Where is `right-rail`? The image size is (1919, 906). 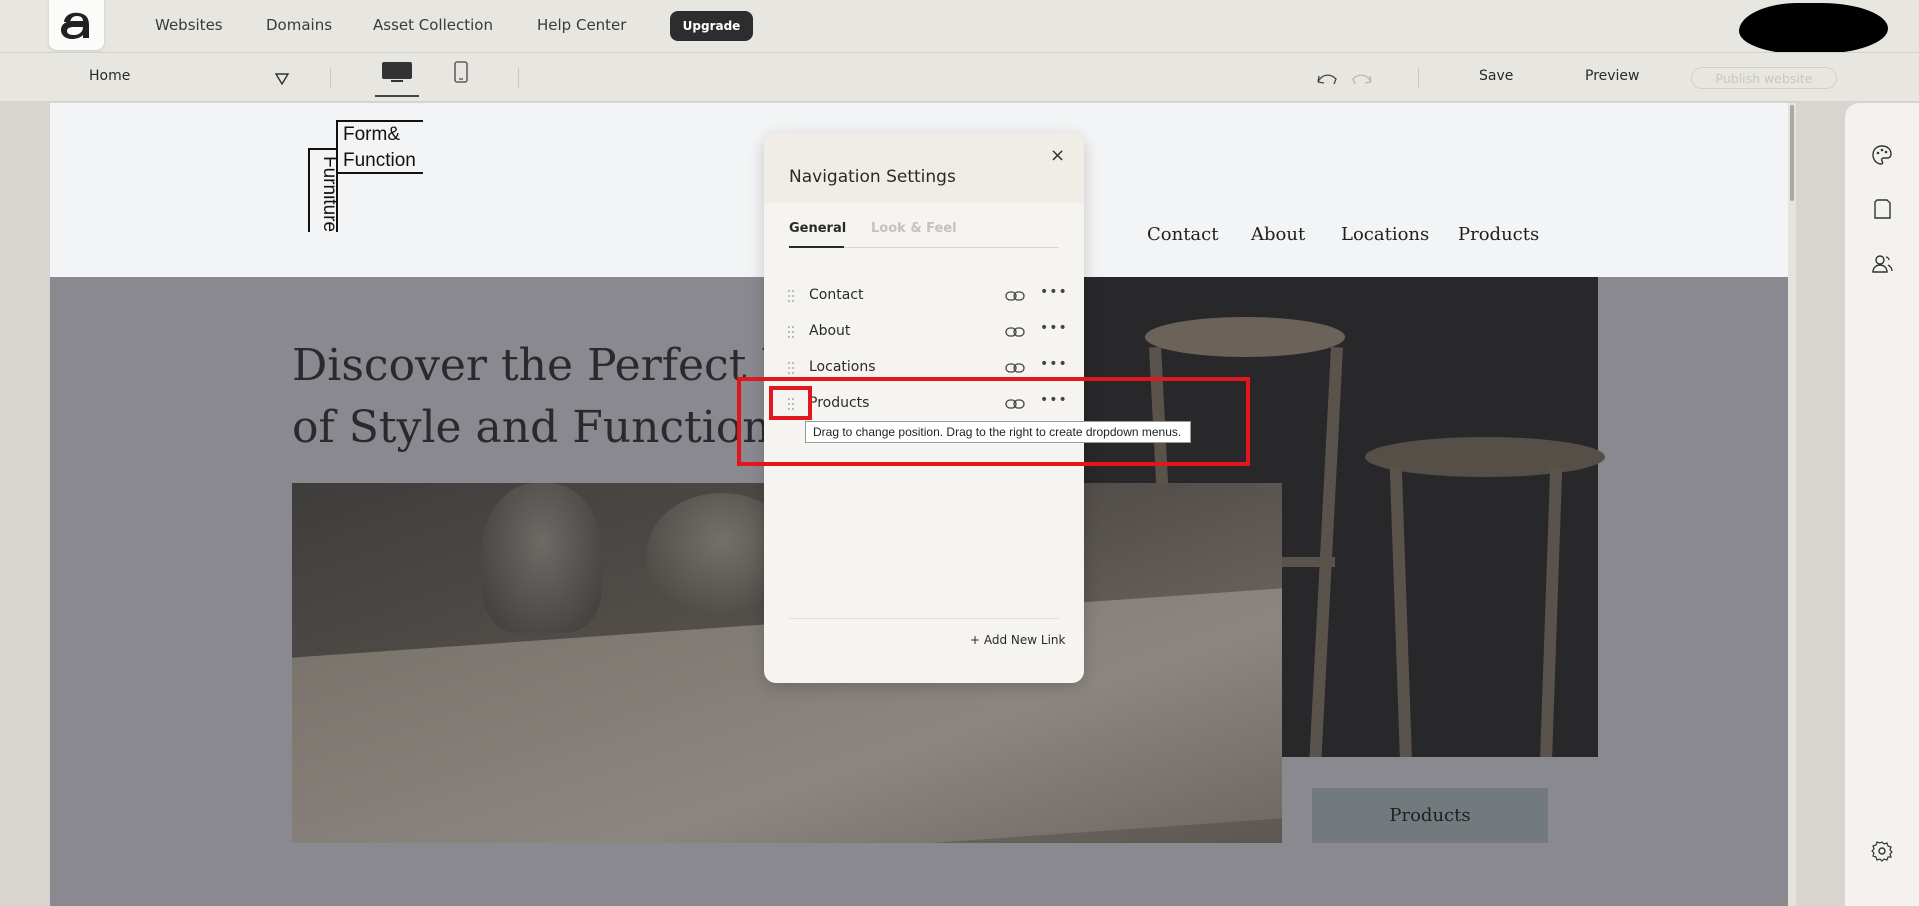
right-rail is located at coordinates (1882, 504).